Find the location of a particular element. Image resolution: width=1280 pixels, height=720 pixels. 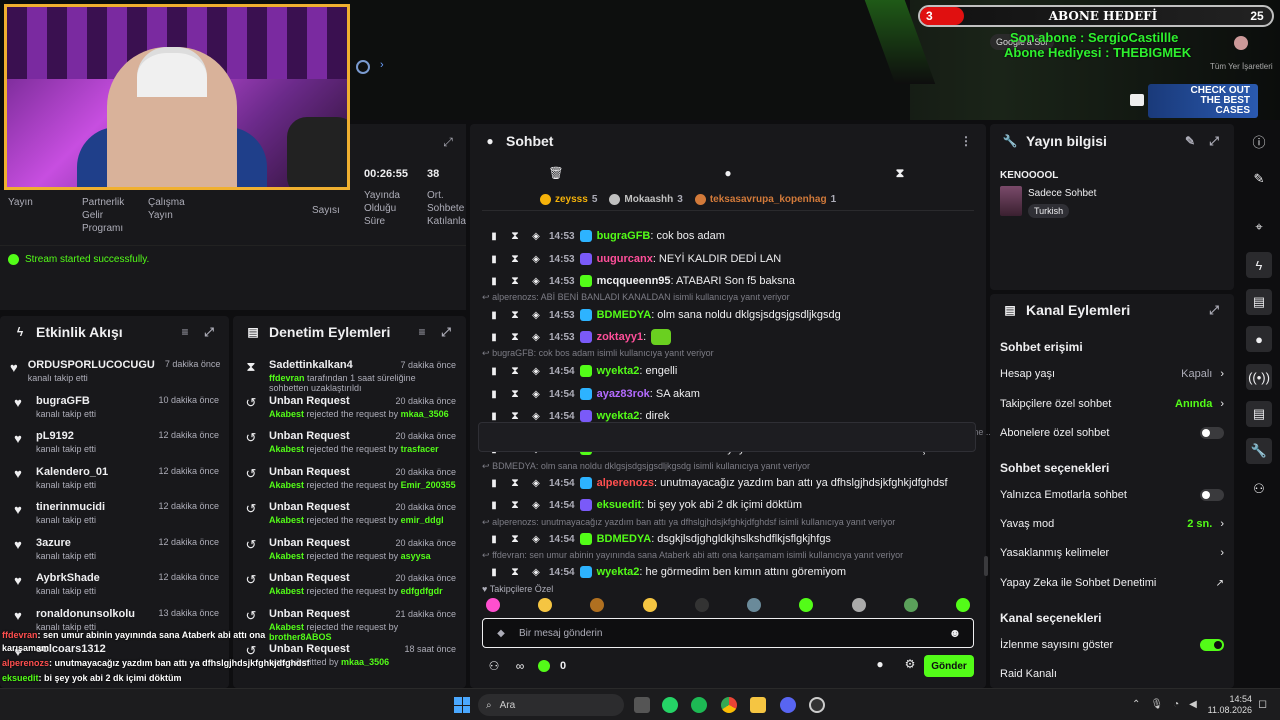

moderator-name: ffdevran is located at coordinates (287, 378).